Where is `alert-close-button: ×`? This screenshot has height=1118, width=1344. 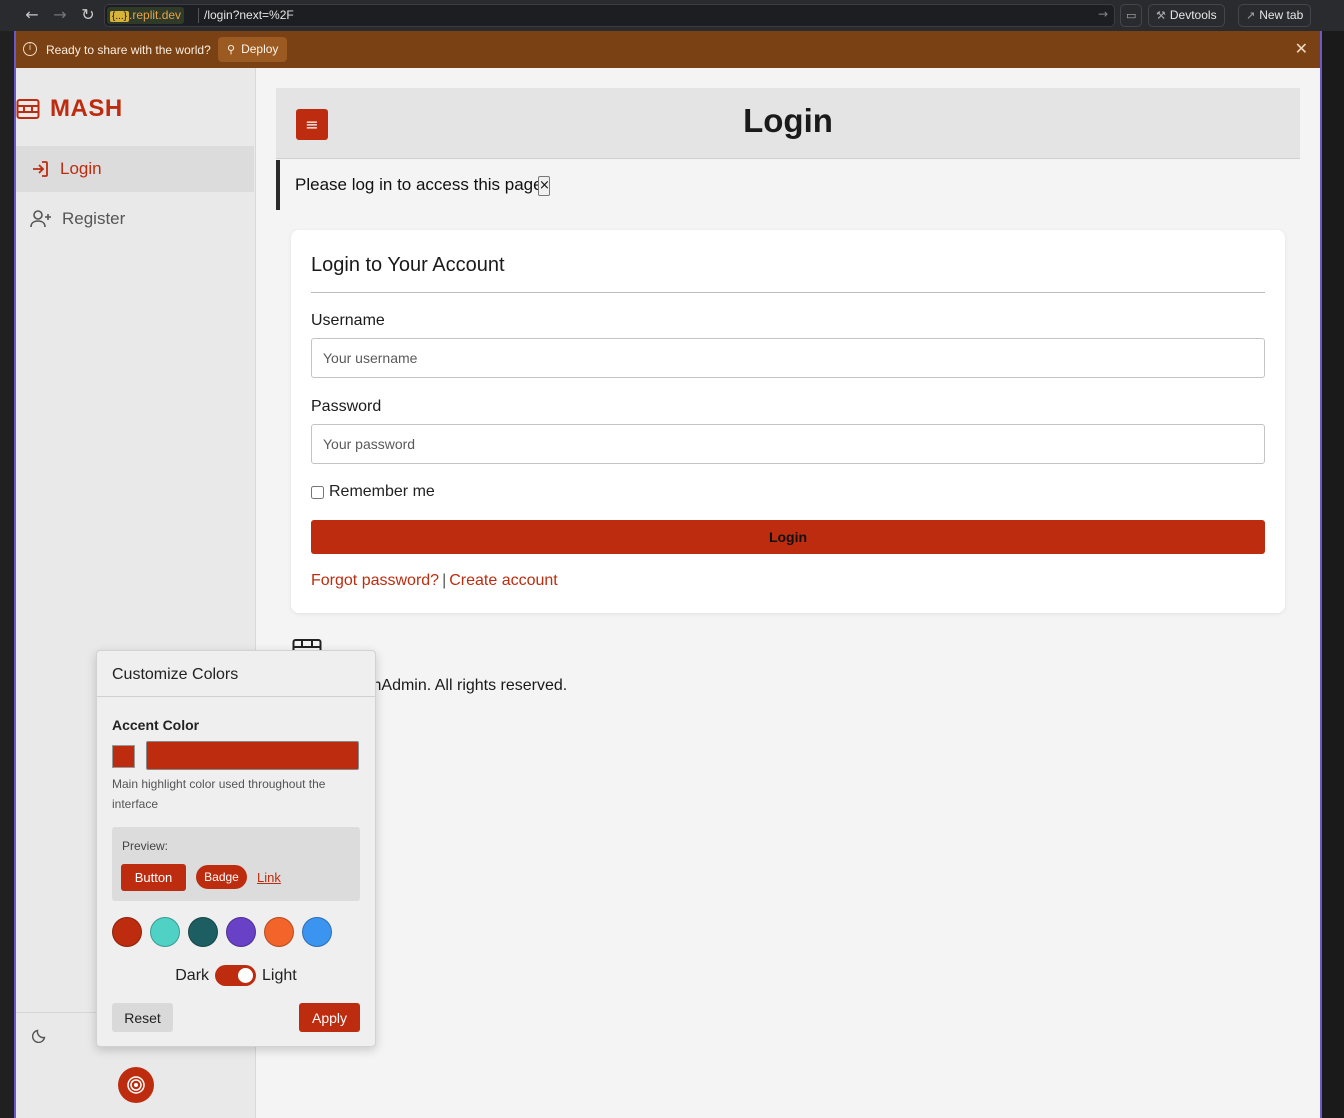 alert-close-button: × is located at coordinates (544, 186).